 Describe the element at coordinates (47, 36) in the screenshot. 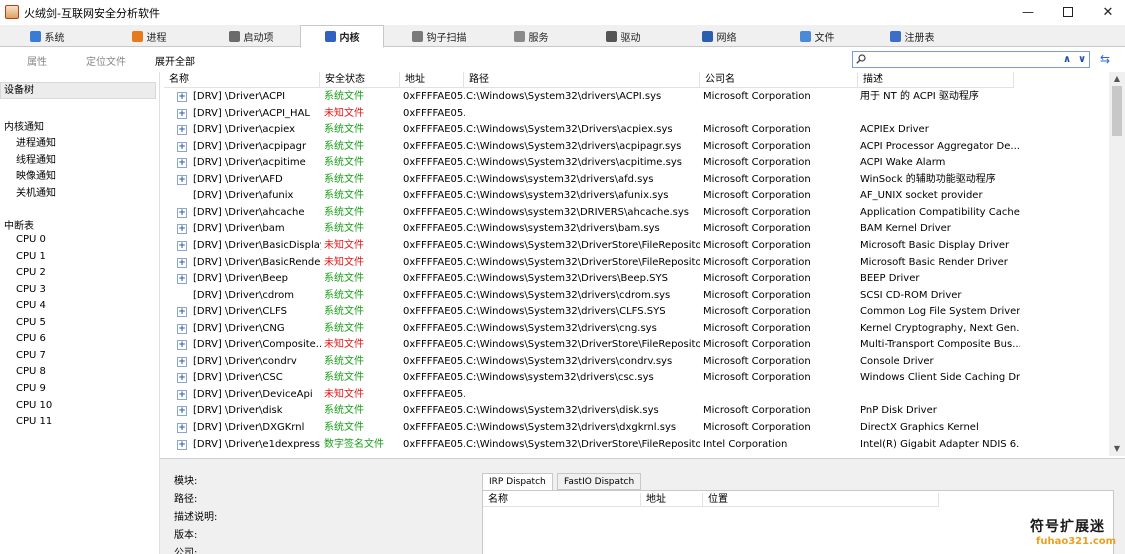

I see `tab-system: 系统` at that location.